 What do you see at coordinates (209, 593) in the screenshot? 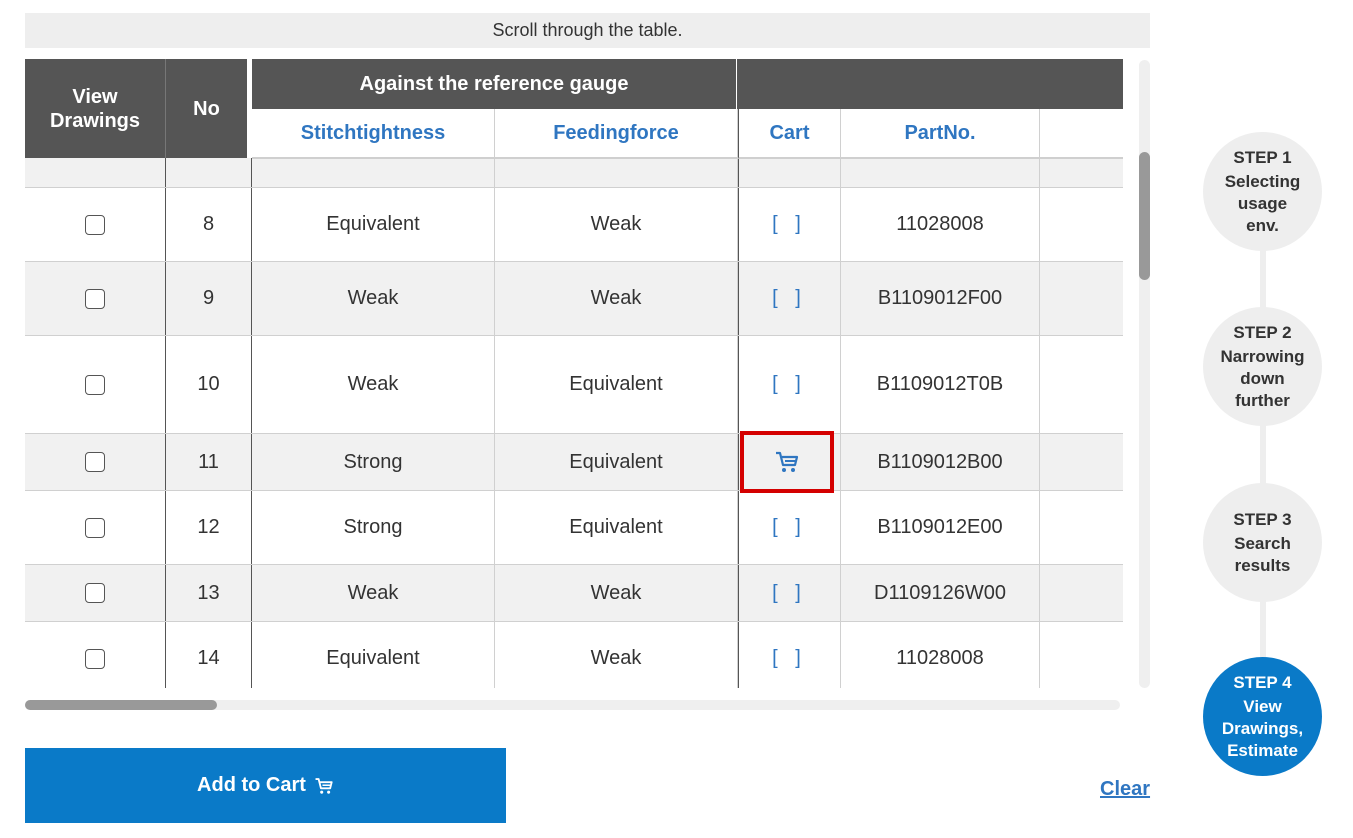
I see `row-no: 13` at bounding box center [209, 593].